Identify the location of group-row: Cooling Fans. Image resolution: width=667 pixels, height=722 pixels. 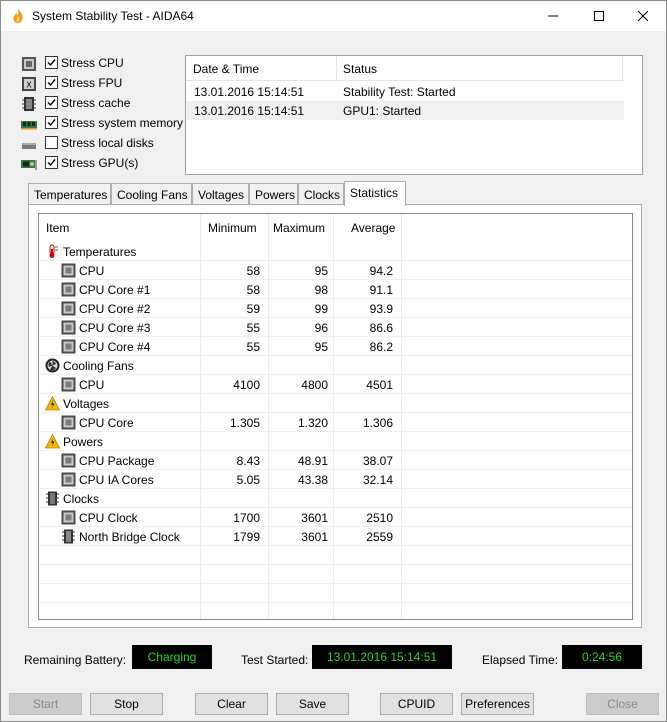
(335, 365).